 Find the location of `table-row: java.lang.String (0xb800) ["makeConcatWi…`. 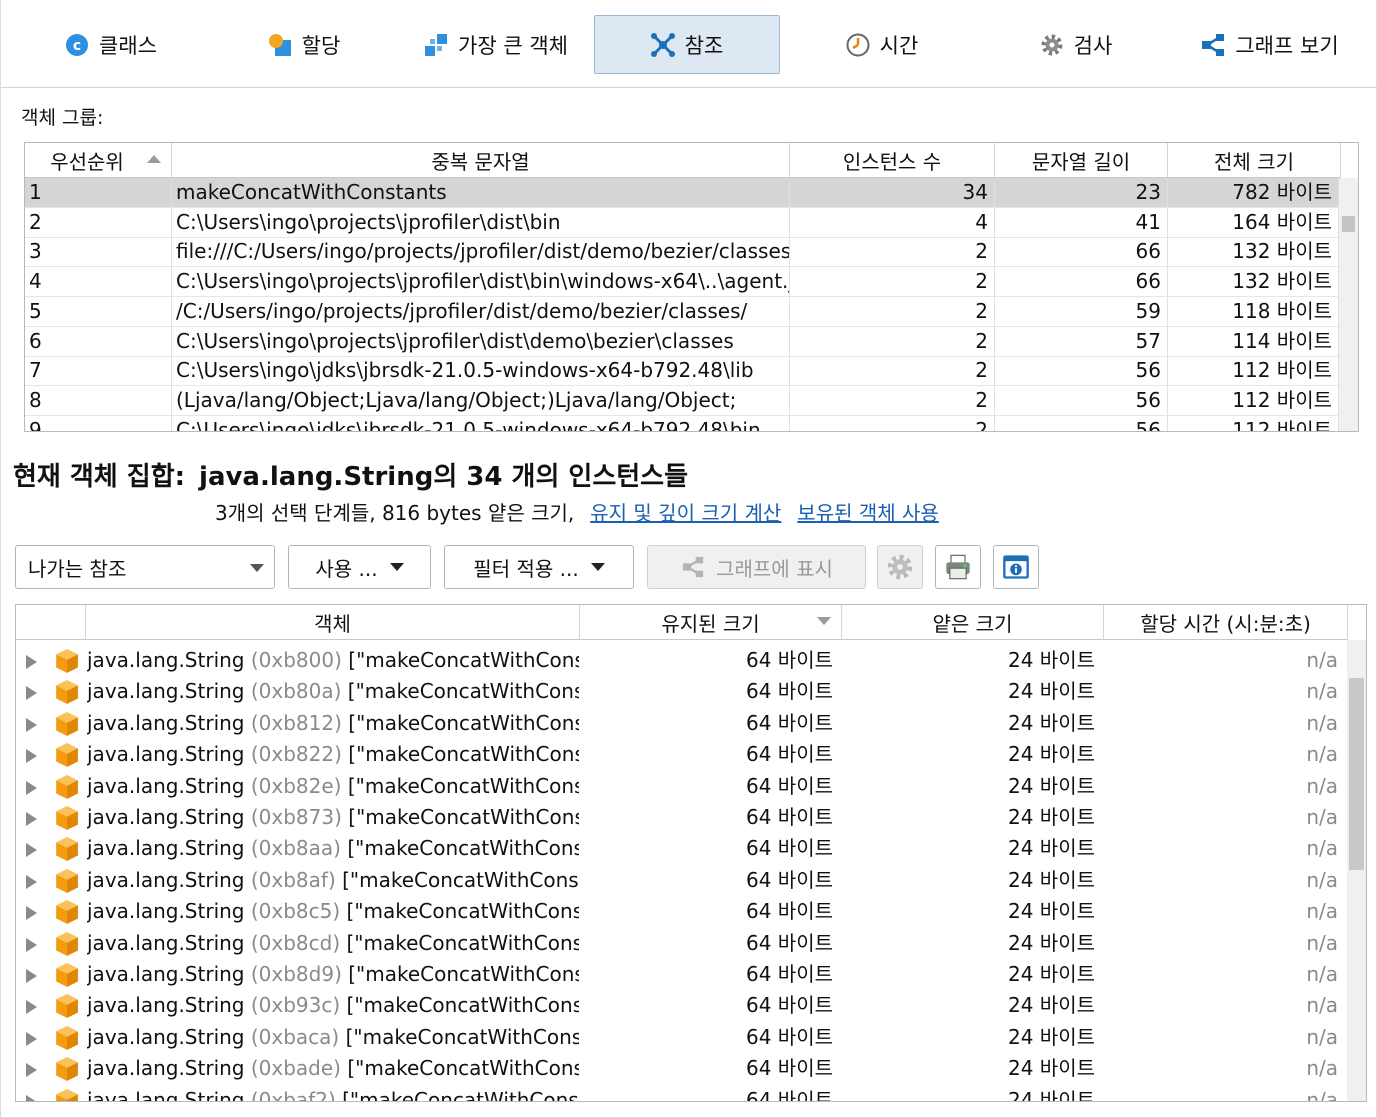

table-row: java.lang.String (0xb800) ["makeConcatWi… is located at coordinates (682, 660).